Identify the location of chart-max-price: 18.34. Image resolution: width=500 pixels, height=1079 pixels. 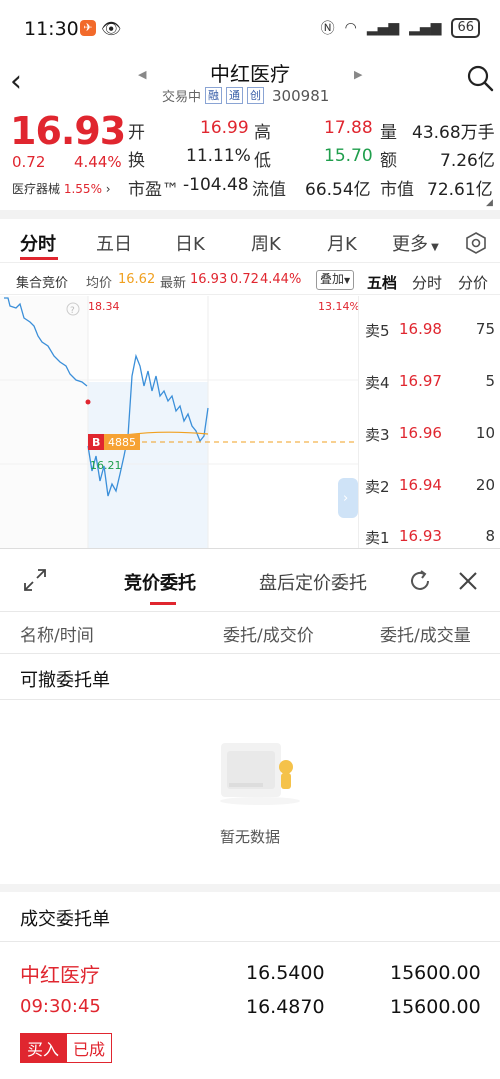
(104, 306).